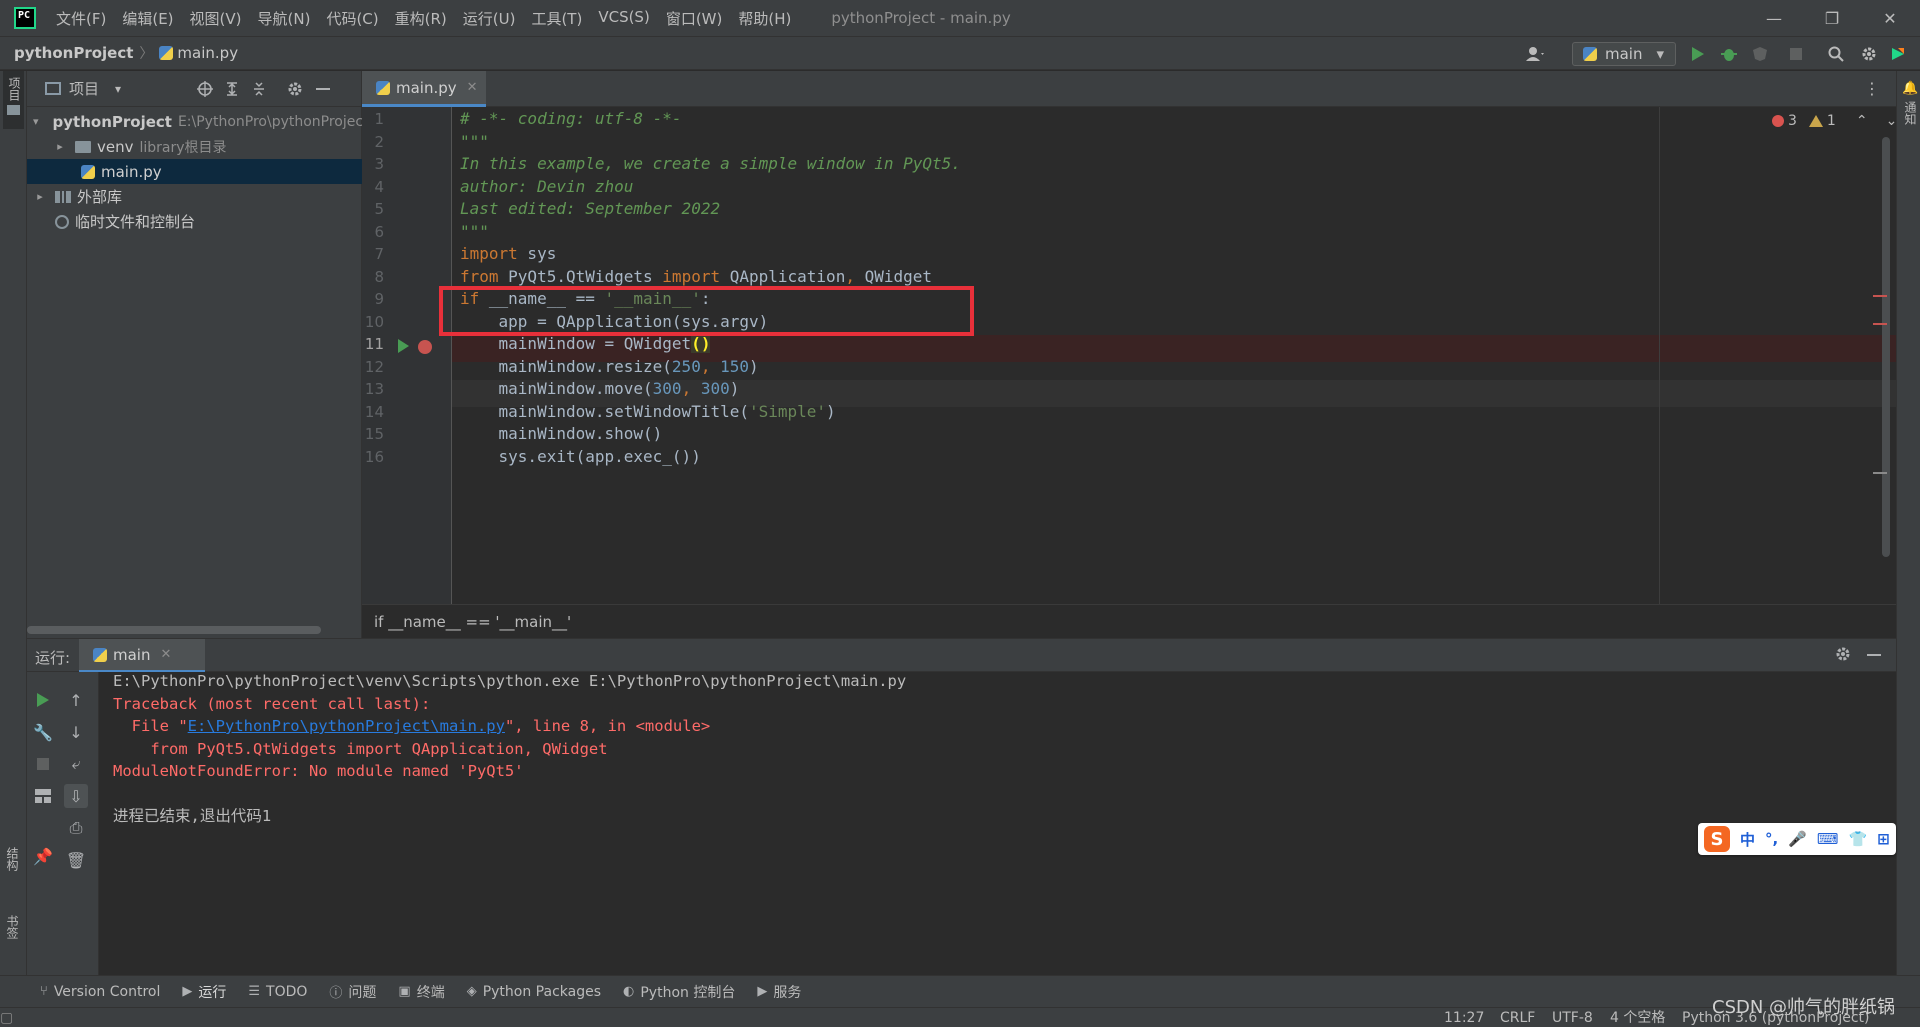  I want to click on tool-window-button-0: ⑂ Version Control, so click(100, 992).